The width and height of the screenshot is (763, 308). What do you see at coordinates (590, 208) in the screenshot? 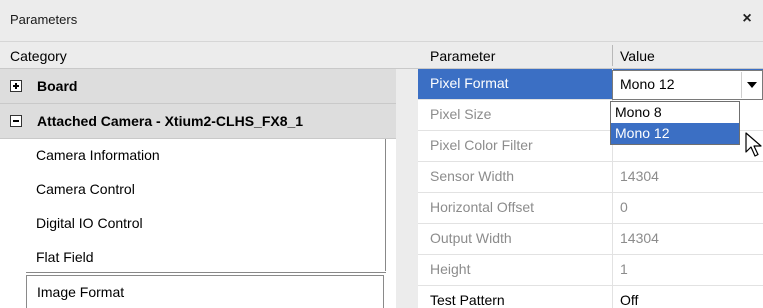
I see `param-row-horizontal-offset: Horizontal Offset 0` at bounding box center [590, 208].